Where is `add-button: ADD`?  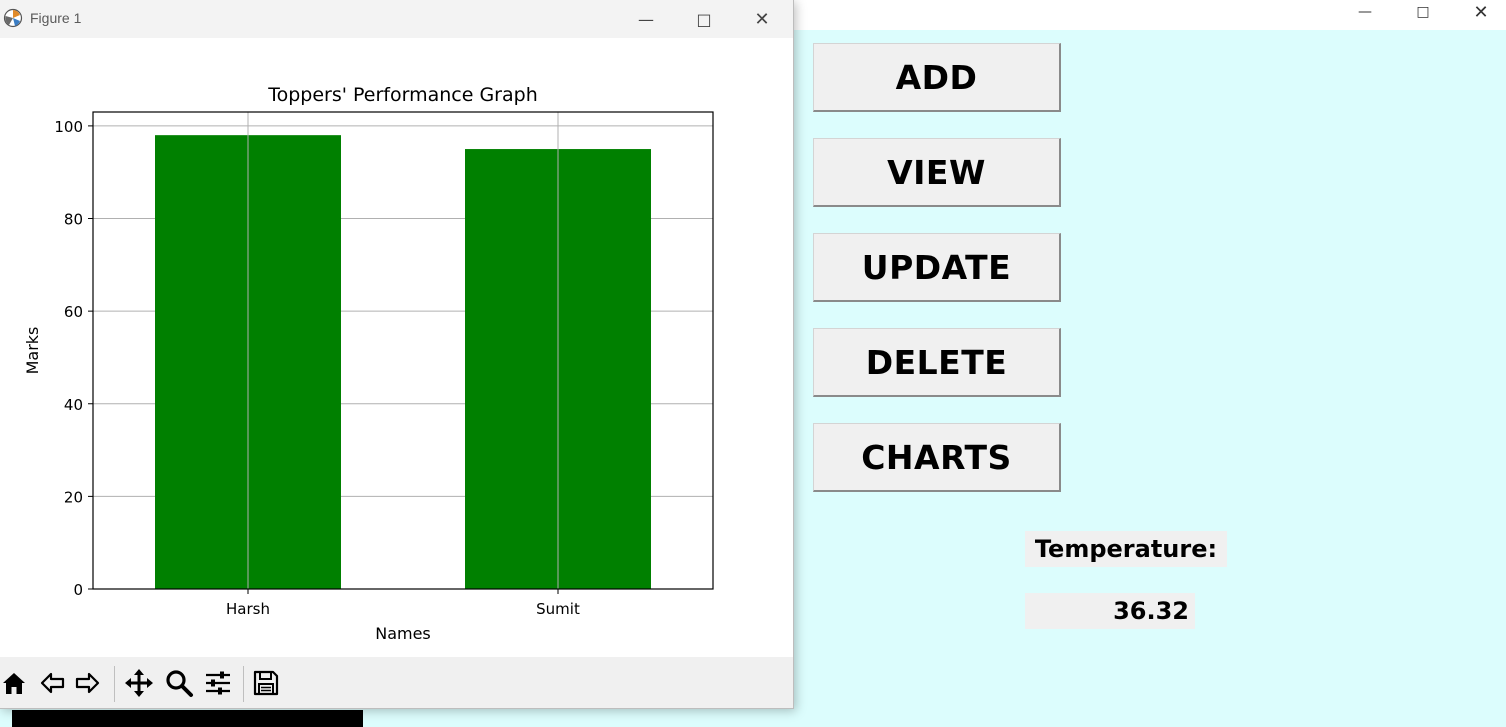
add-button: ADD is located at coordinates (937, 77).